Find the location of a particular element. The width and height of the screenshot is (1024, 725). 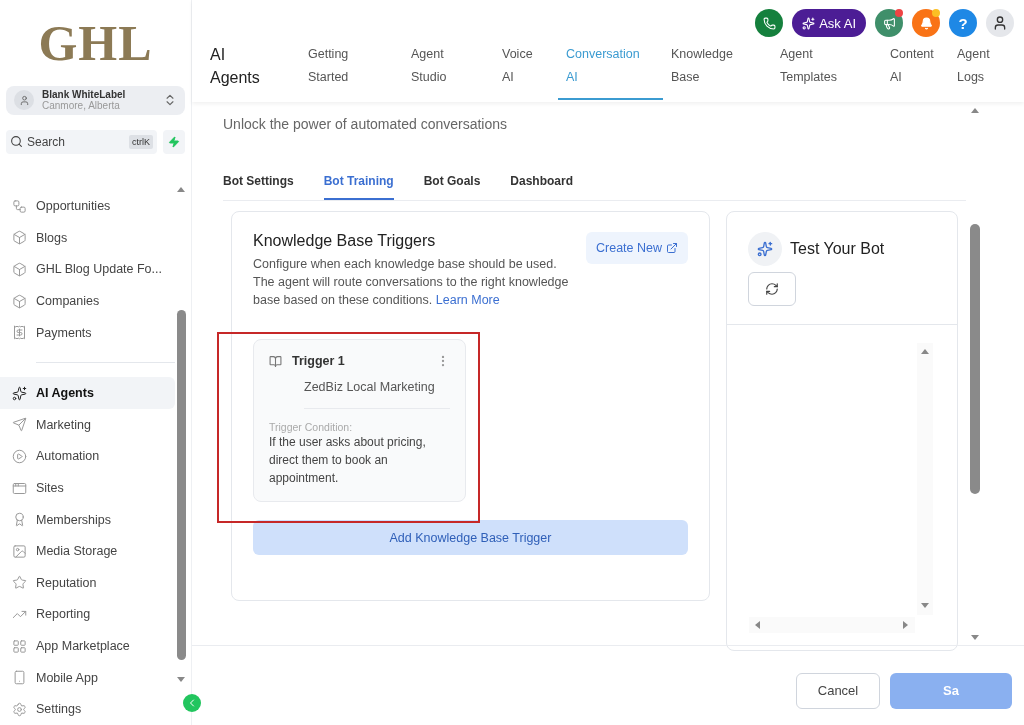

panel-title: Test Your Bot is located at coordinates (837, 249).